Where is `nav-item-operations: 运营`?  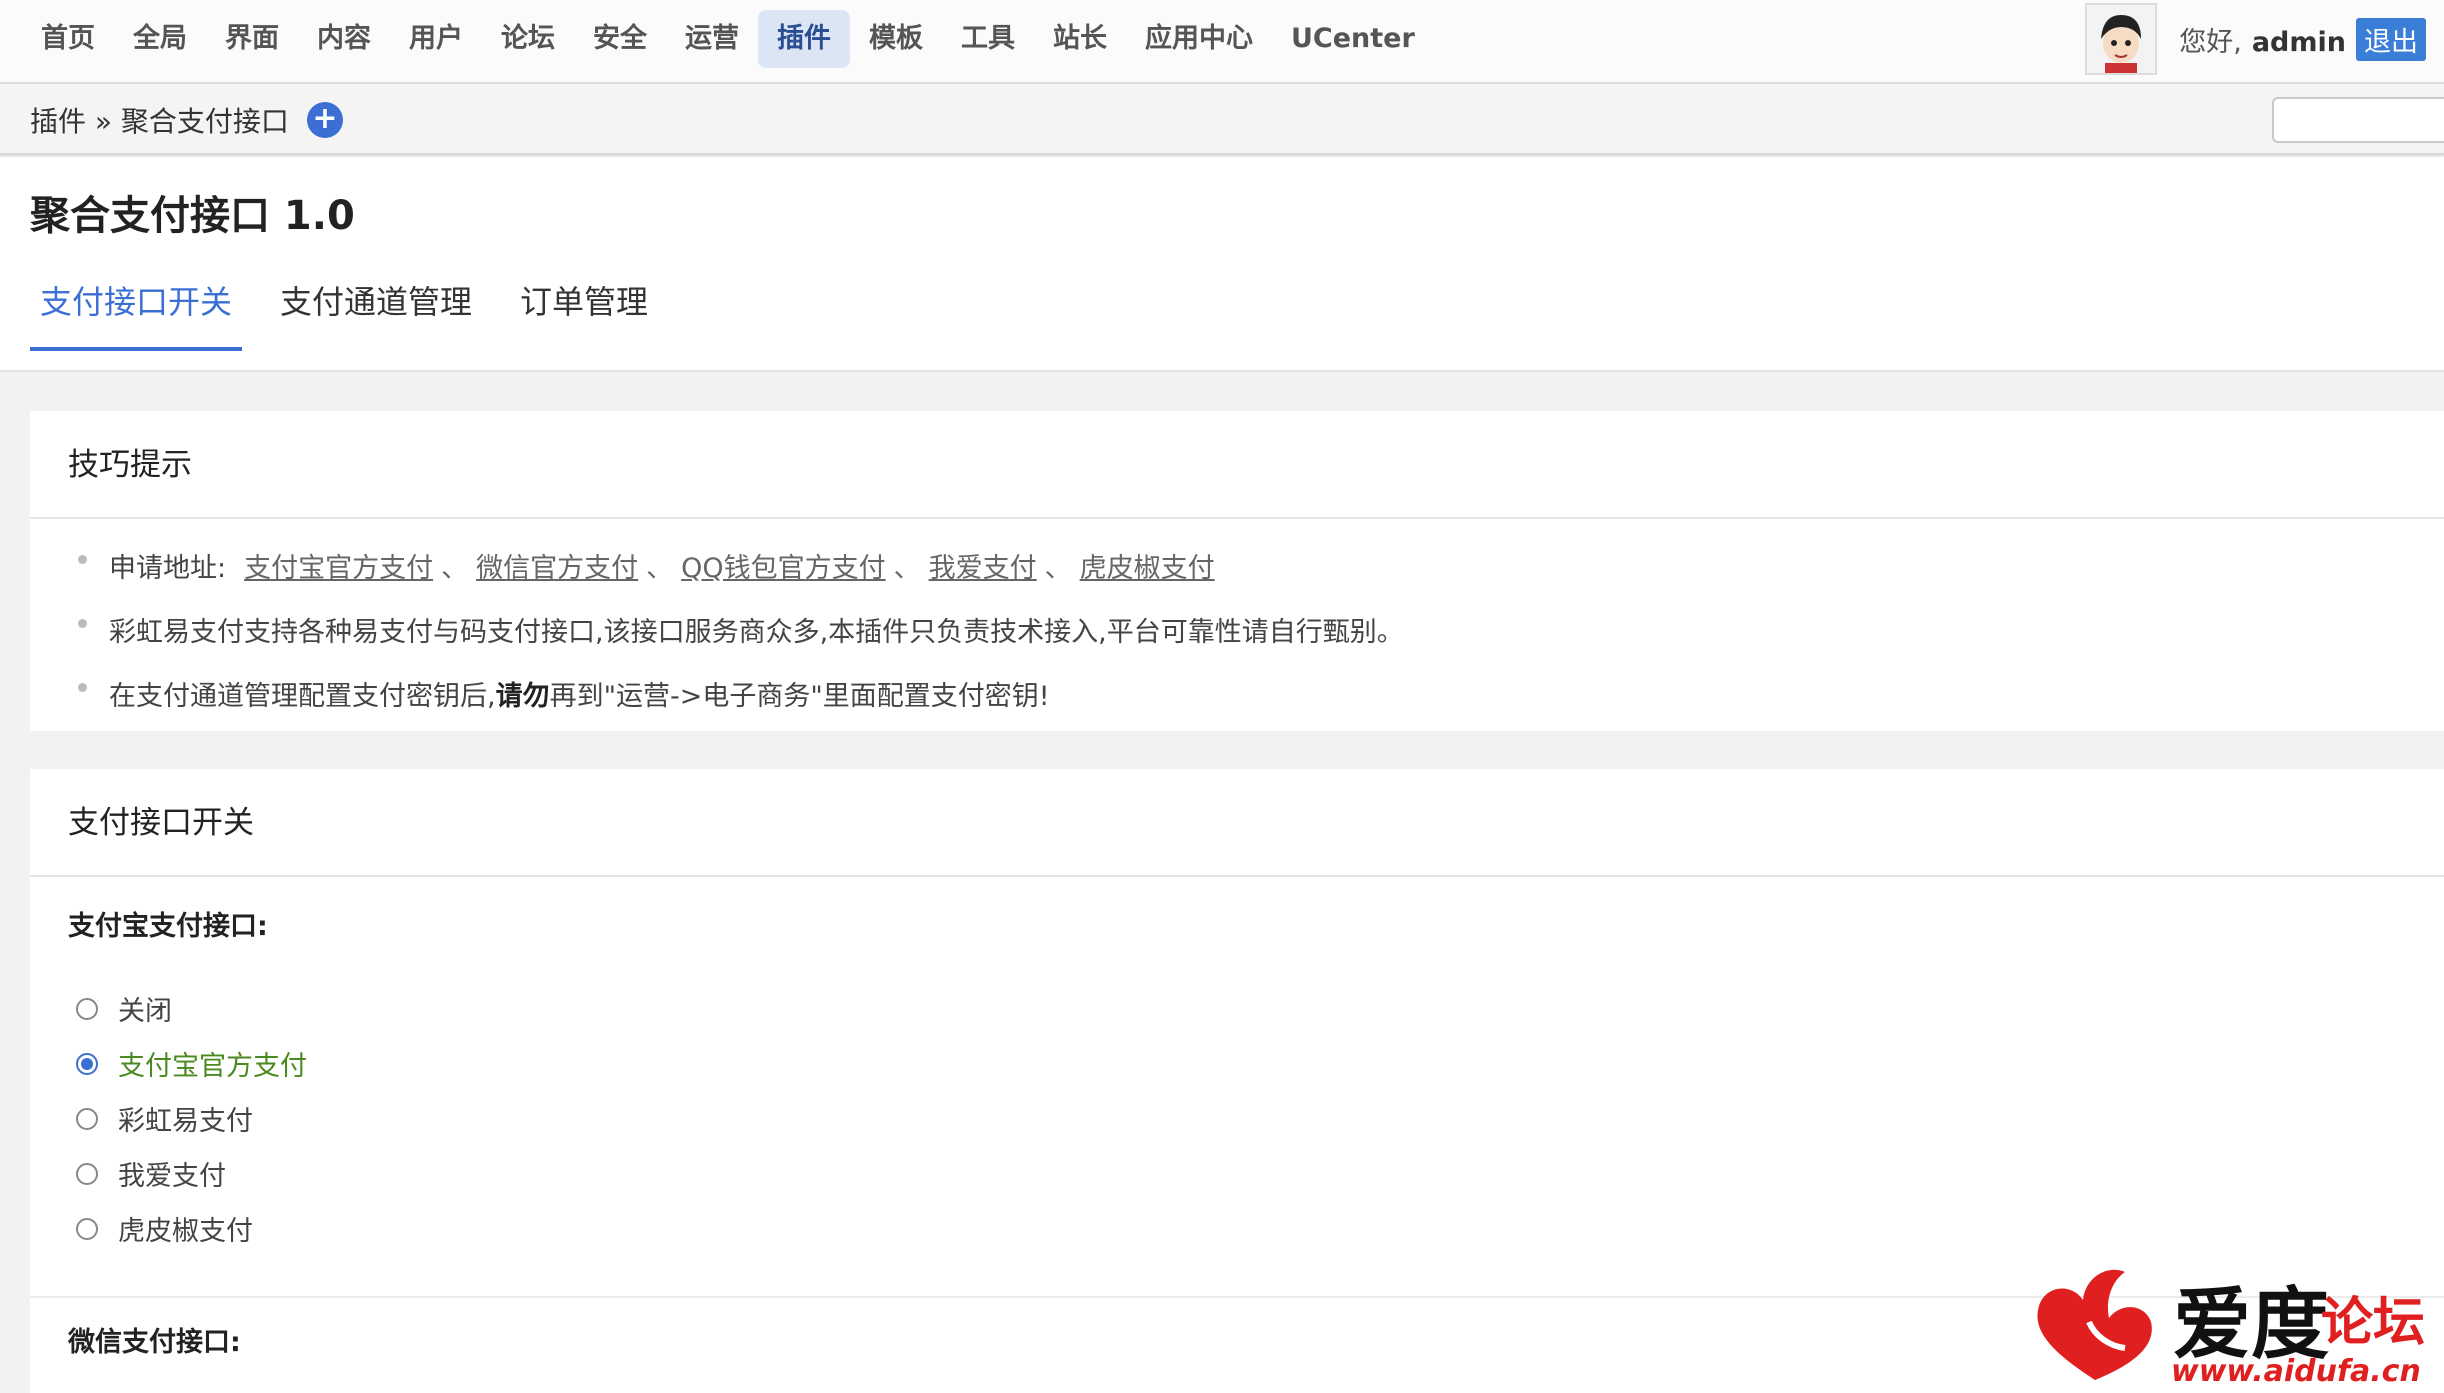 nav-item-operations: 运营 is located at coordinates (712, 39).